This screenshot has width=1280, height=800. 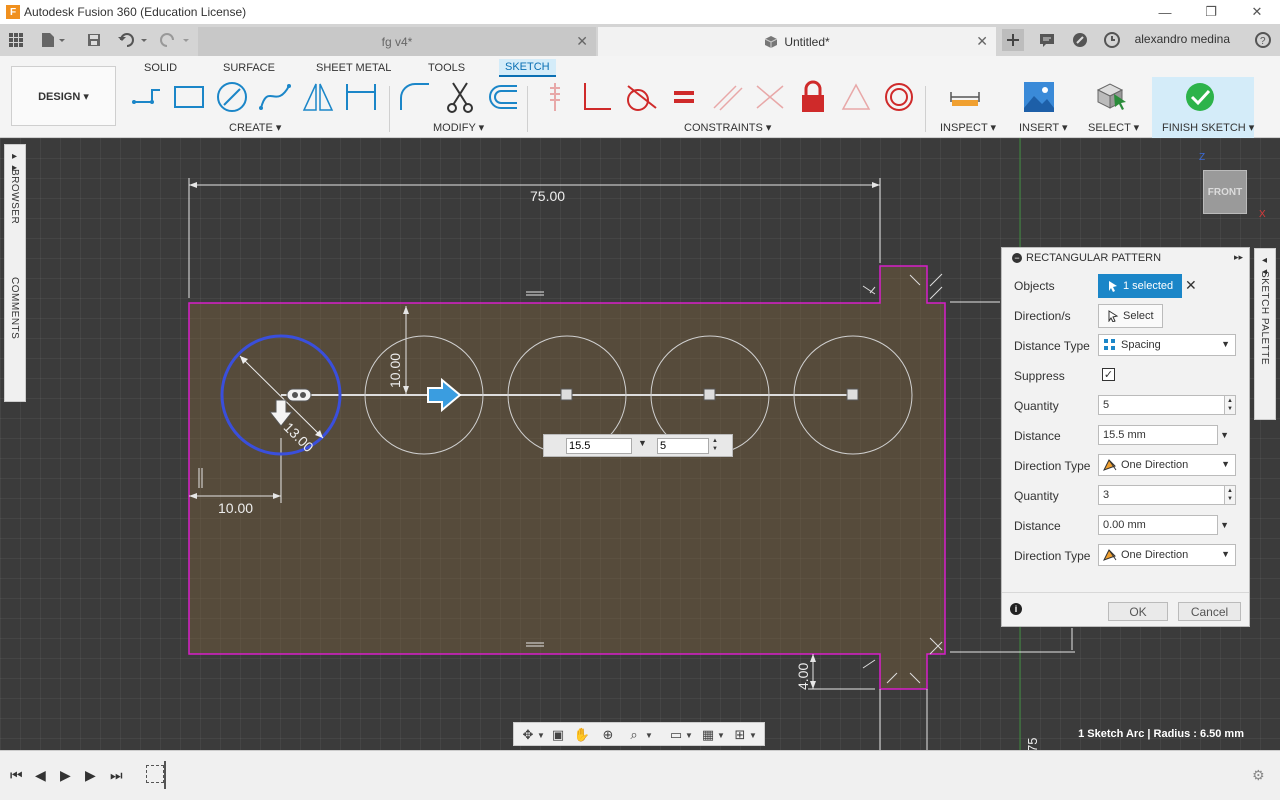 What do you see at coordinates (1238, 257) in the screenshot?
I see `expand-dialog-icon: ▸▸` at bounding box center [1238, 257].